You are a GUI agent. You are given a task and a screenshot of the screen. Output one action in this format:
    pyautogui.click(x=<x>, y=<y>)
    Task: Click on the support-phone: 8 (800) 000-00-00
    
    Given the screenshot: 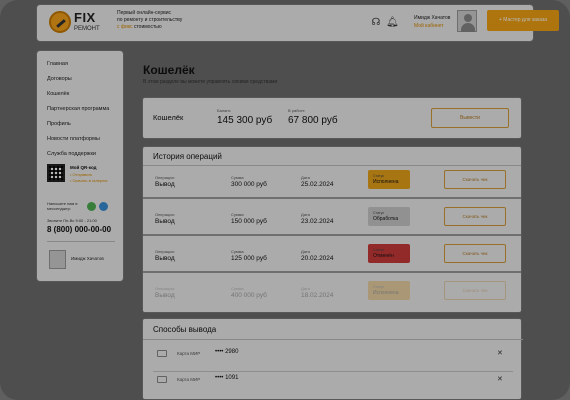 What is the action you would take?
    pyautogui.click(x=79, y=229)
    